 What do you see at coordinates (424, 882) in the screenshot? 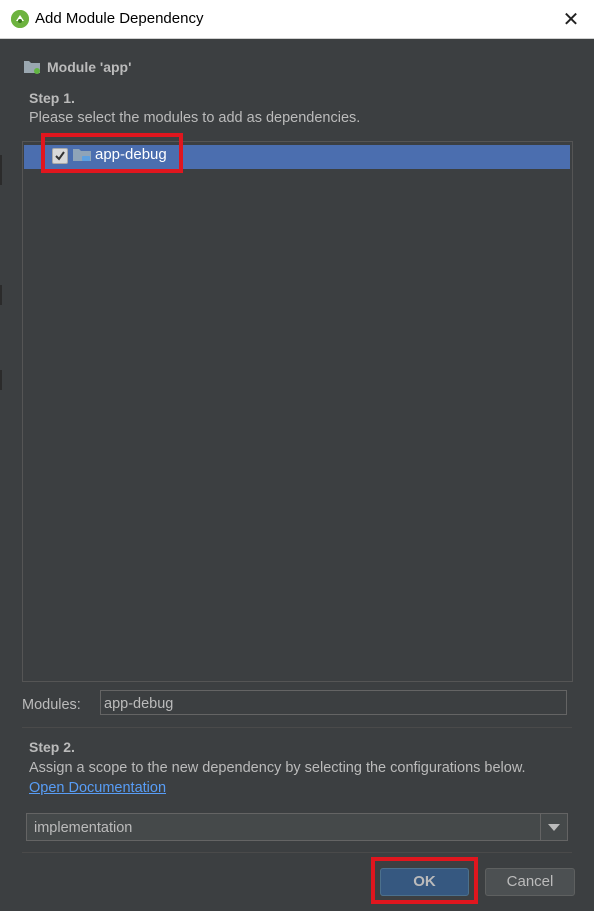
I see `ok-button: OK` at bounding box center [424, 882].